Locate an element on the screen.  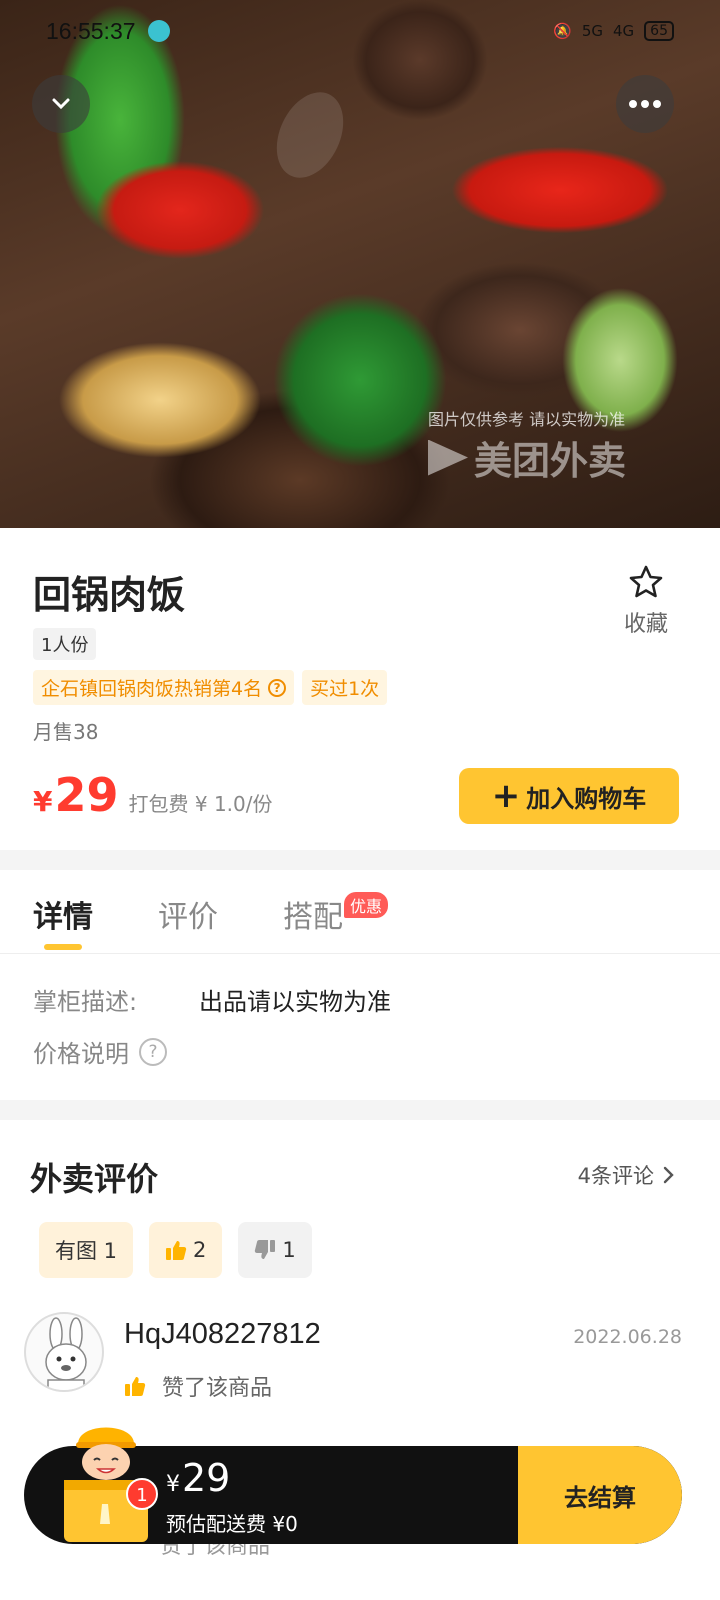
product-price: 29 is located at coordinates (86, 795).